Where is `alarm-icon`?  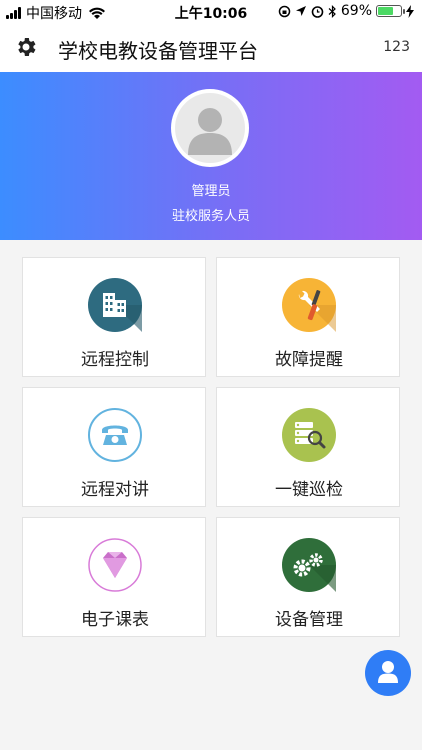 alarm-icon is located at coordinates (317, 11).